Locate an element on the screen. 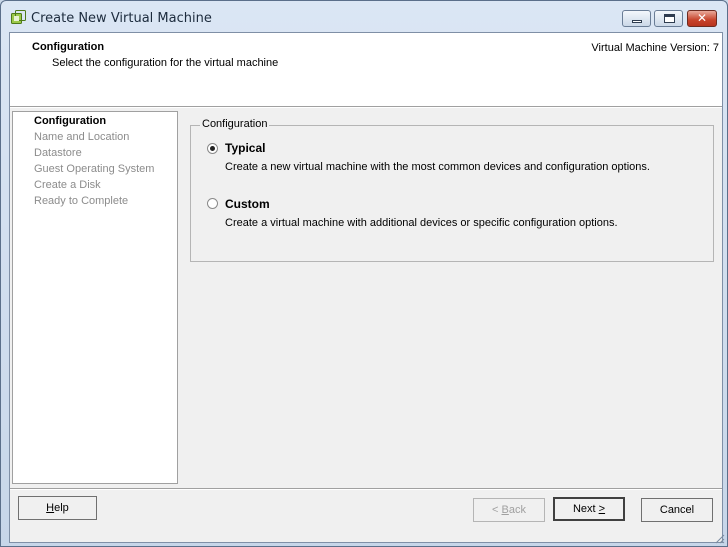 The height and width of the screenshot is (547, 728). nav-step-datastore: Datastore is located at coordinates (58, 153).